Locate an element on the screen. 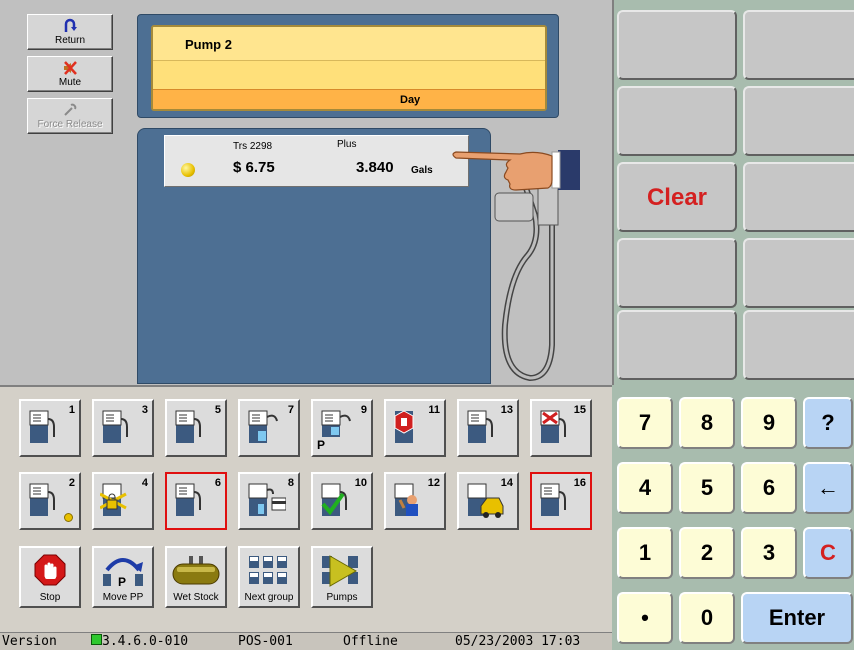  force-release-button: Force Release is located at coordinates (70, 116).